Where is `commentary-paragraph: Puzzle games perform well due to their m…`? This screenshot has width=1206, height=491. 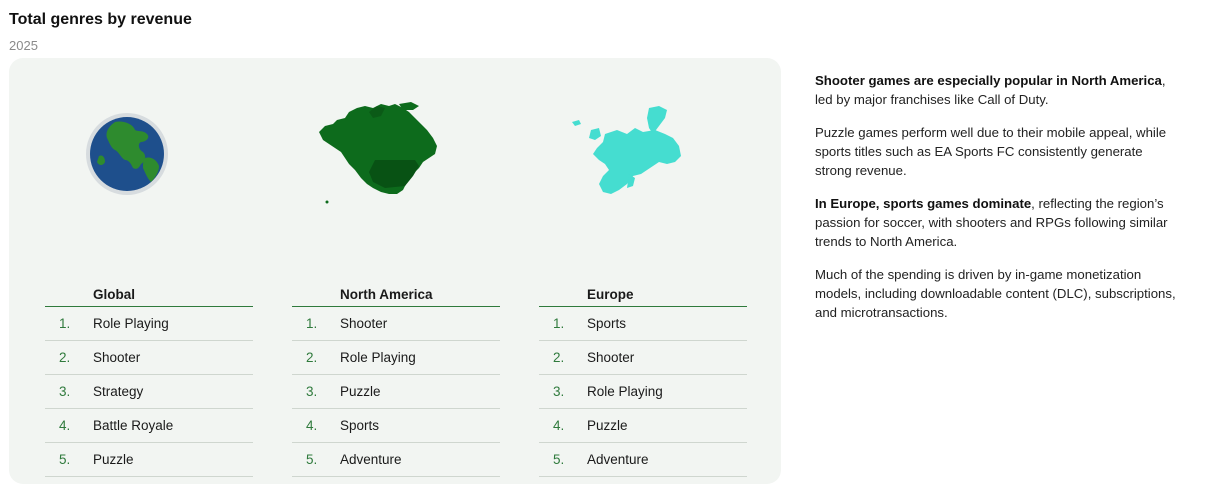 commentary-paragraph: Puzzle games perform well due to their m… is located at coordinates (991, 151).